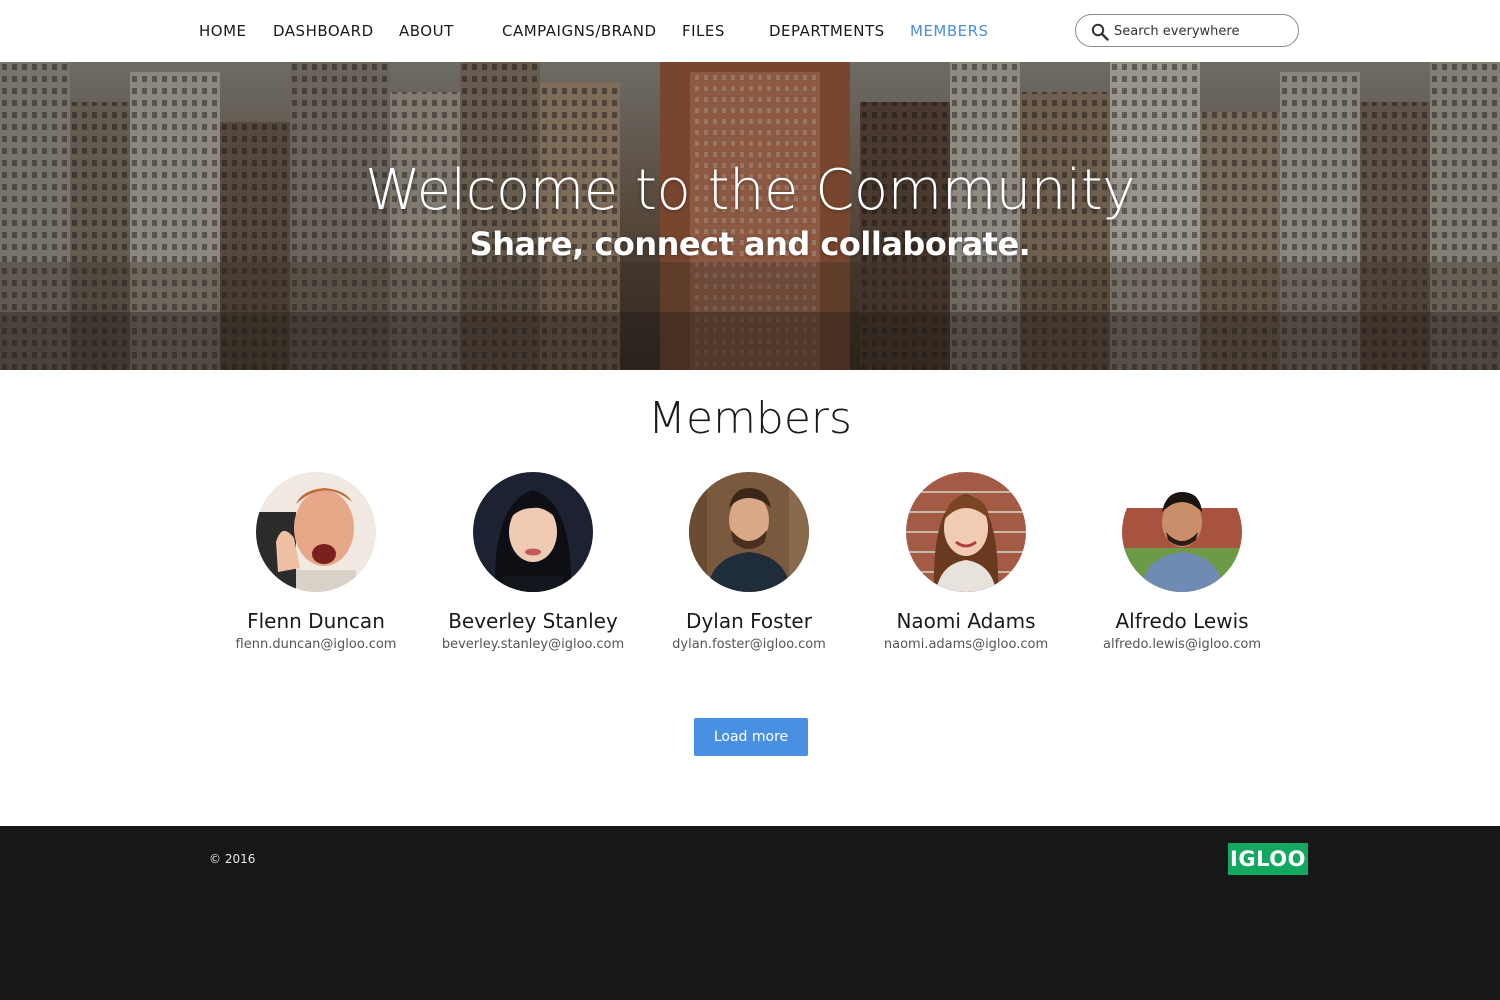 This screenshot has width=1500, height=1000. I want to click on member-email: flenn.duncan@igloo.com, so click(316, 645).